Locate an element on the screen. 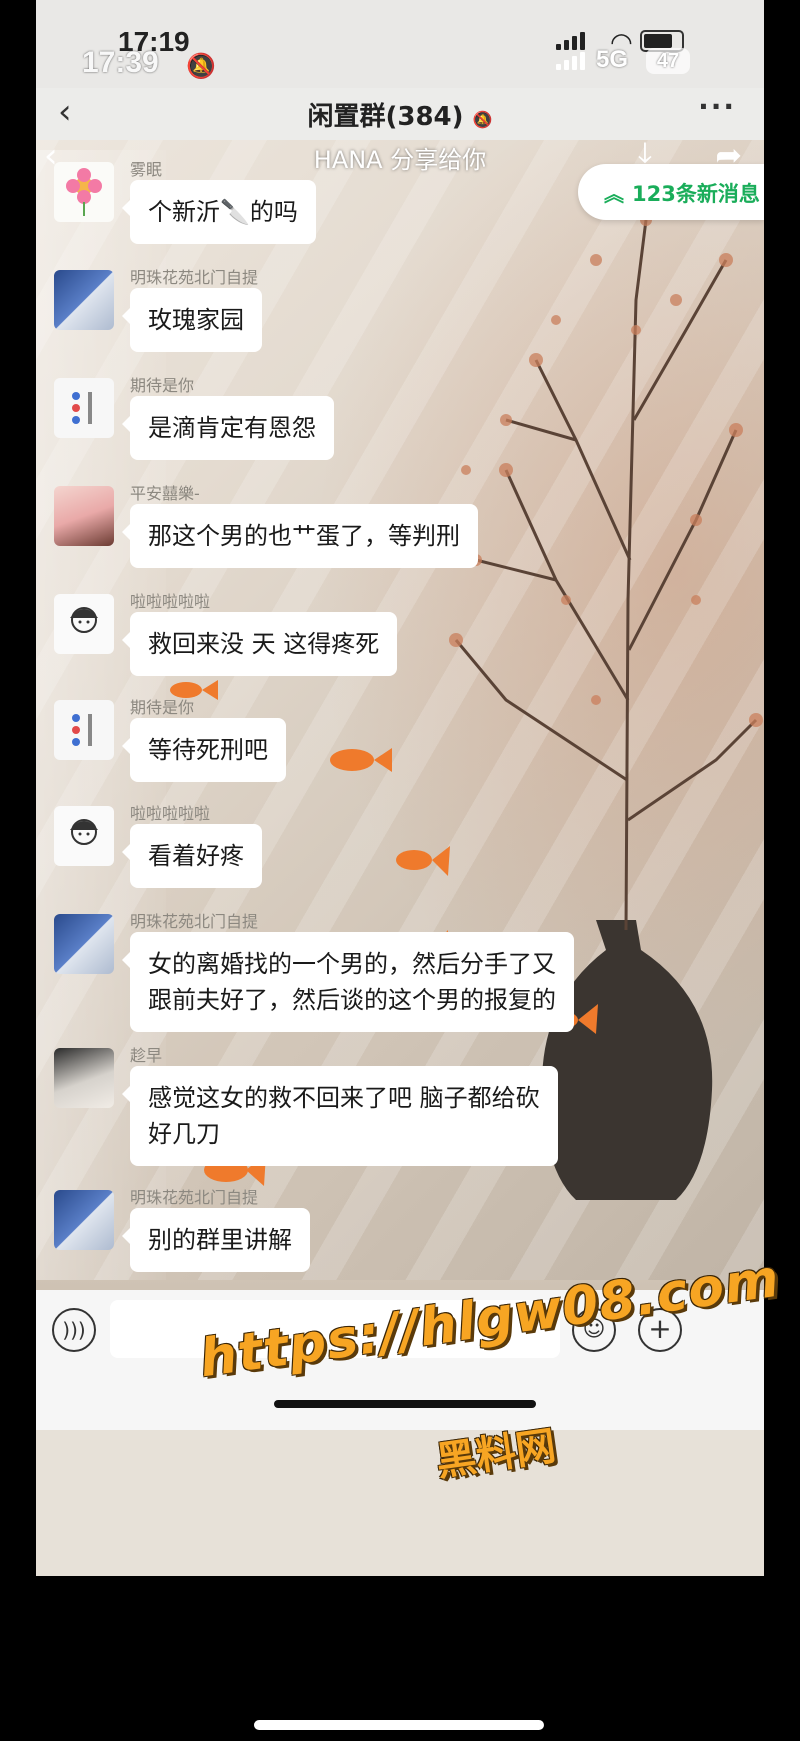  message-line: 跟前夫好了，然后谈的这个男的报复的 is located at coordinates (352, 1000).